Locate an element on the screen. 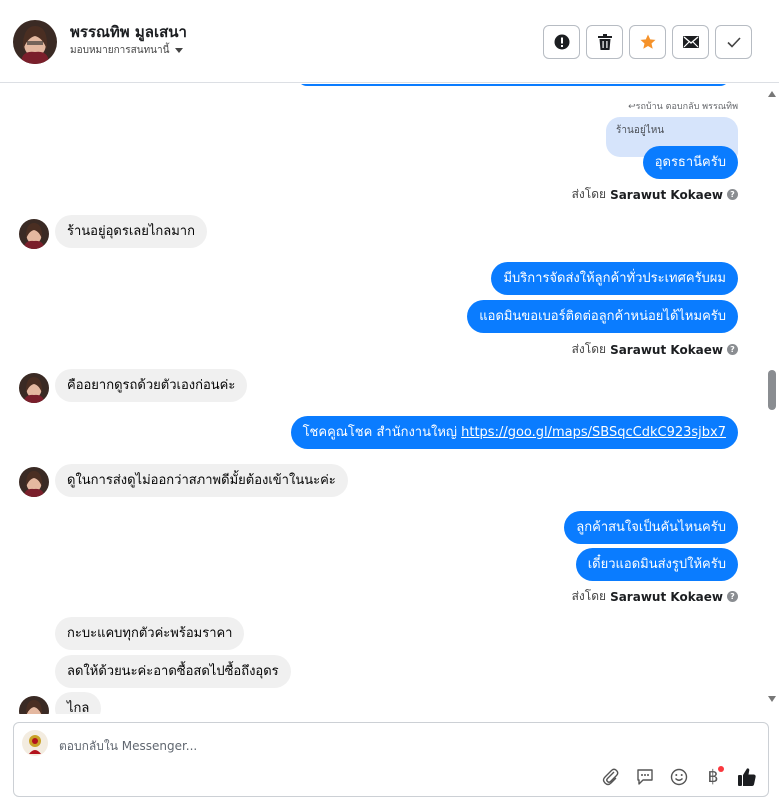 The image size is (779, 802). message-text: โชคคูณโชค สำนักงานใหญ่ is located at coordinates (382, 432).